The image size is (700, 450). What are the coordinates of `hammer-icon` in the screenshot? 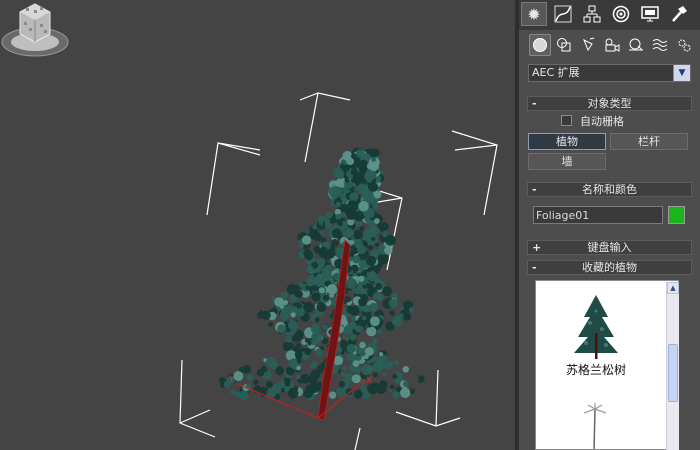 It's located at (679, 14).